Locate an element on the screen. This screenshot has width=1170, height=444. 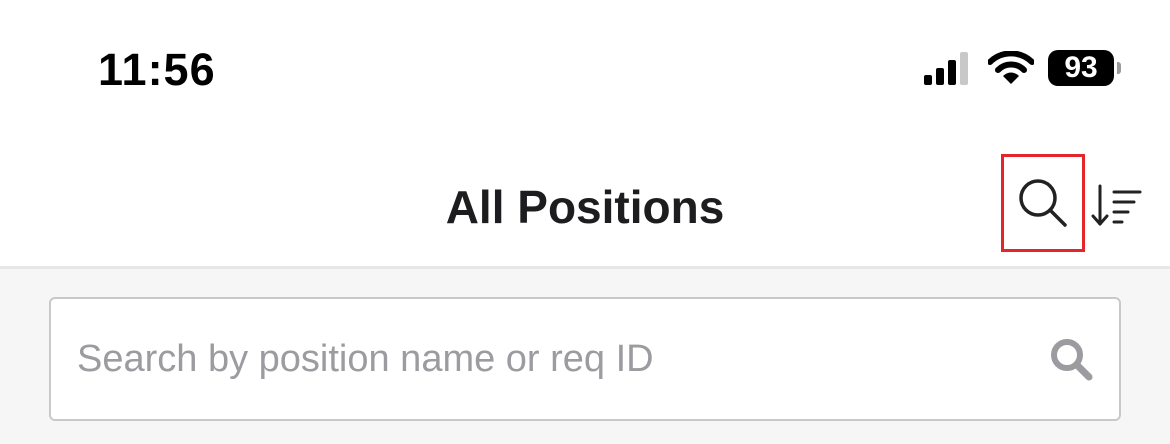
sort-icon is located at coordinates (1116, 205).